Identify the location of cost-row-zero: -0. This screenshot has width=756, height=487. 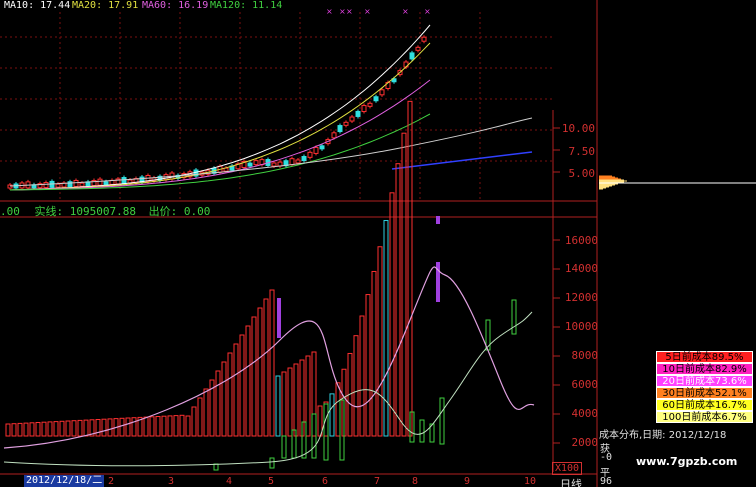
(606, 457).